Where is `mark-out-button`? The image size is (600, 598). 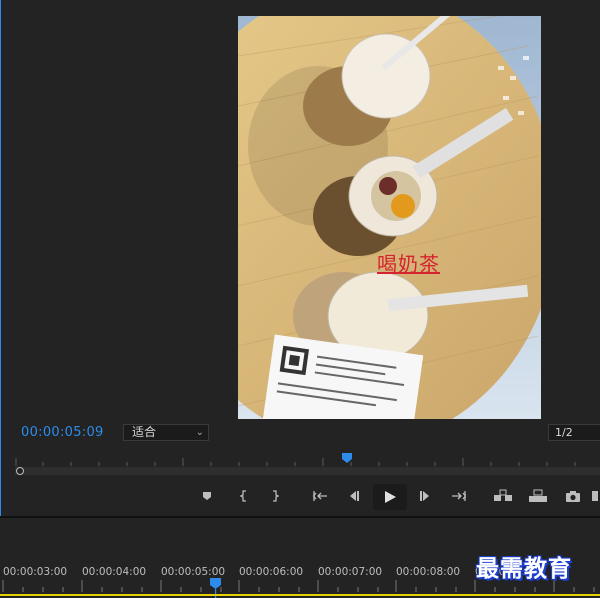
mark-out-button is located at coordinates (275, 496).